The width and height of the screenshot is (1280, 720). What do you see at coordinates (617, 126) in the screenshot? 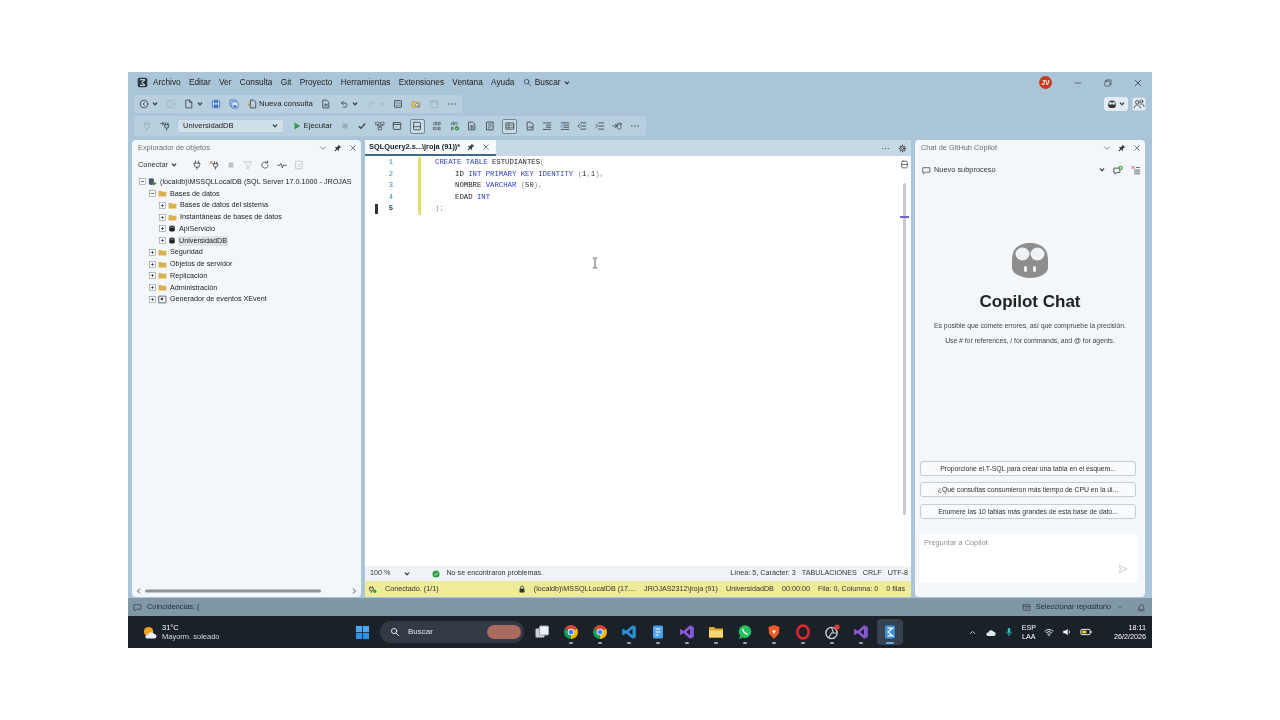
I see `arrow-cylinder-icon` at bounding box center [617, 126].